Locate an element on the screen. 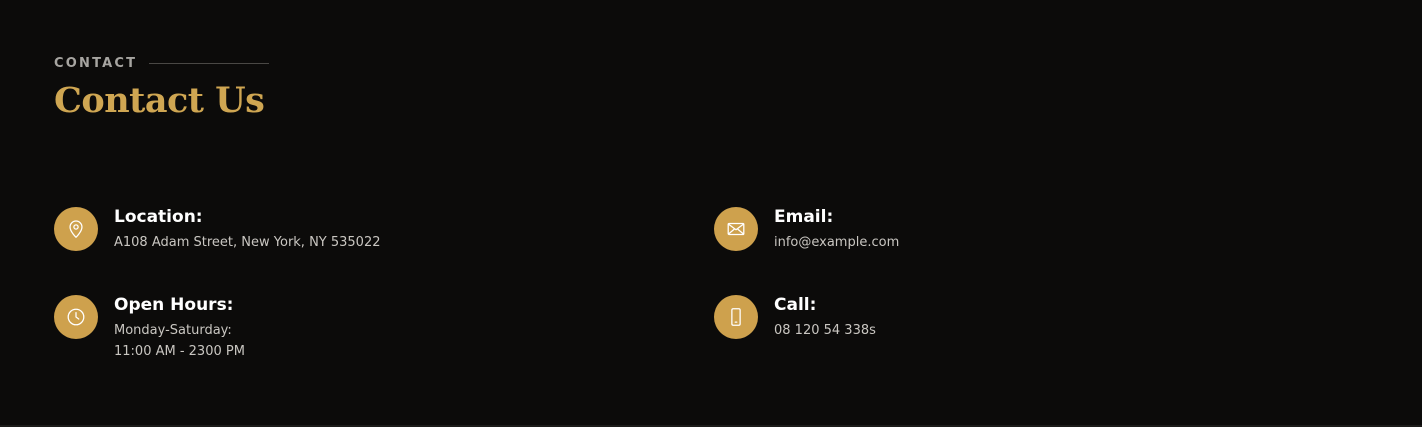  call-label: Call: is located at coordinates (795, 305).